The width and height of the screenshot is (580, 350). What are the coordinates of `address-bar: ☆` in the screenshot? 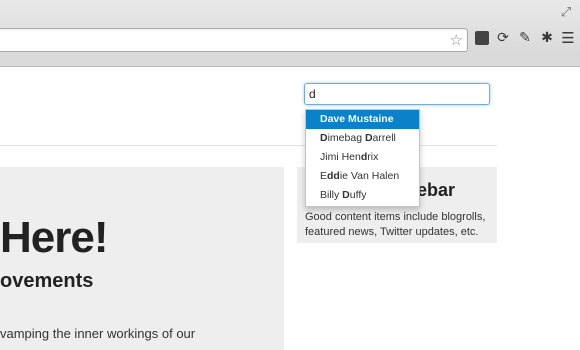 It's located at (234, 40).